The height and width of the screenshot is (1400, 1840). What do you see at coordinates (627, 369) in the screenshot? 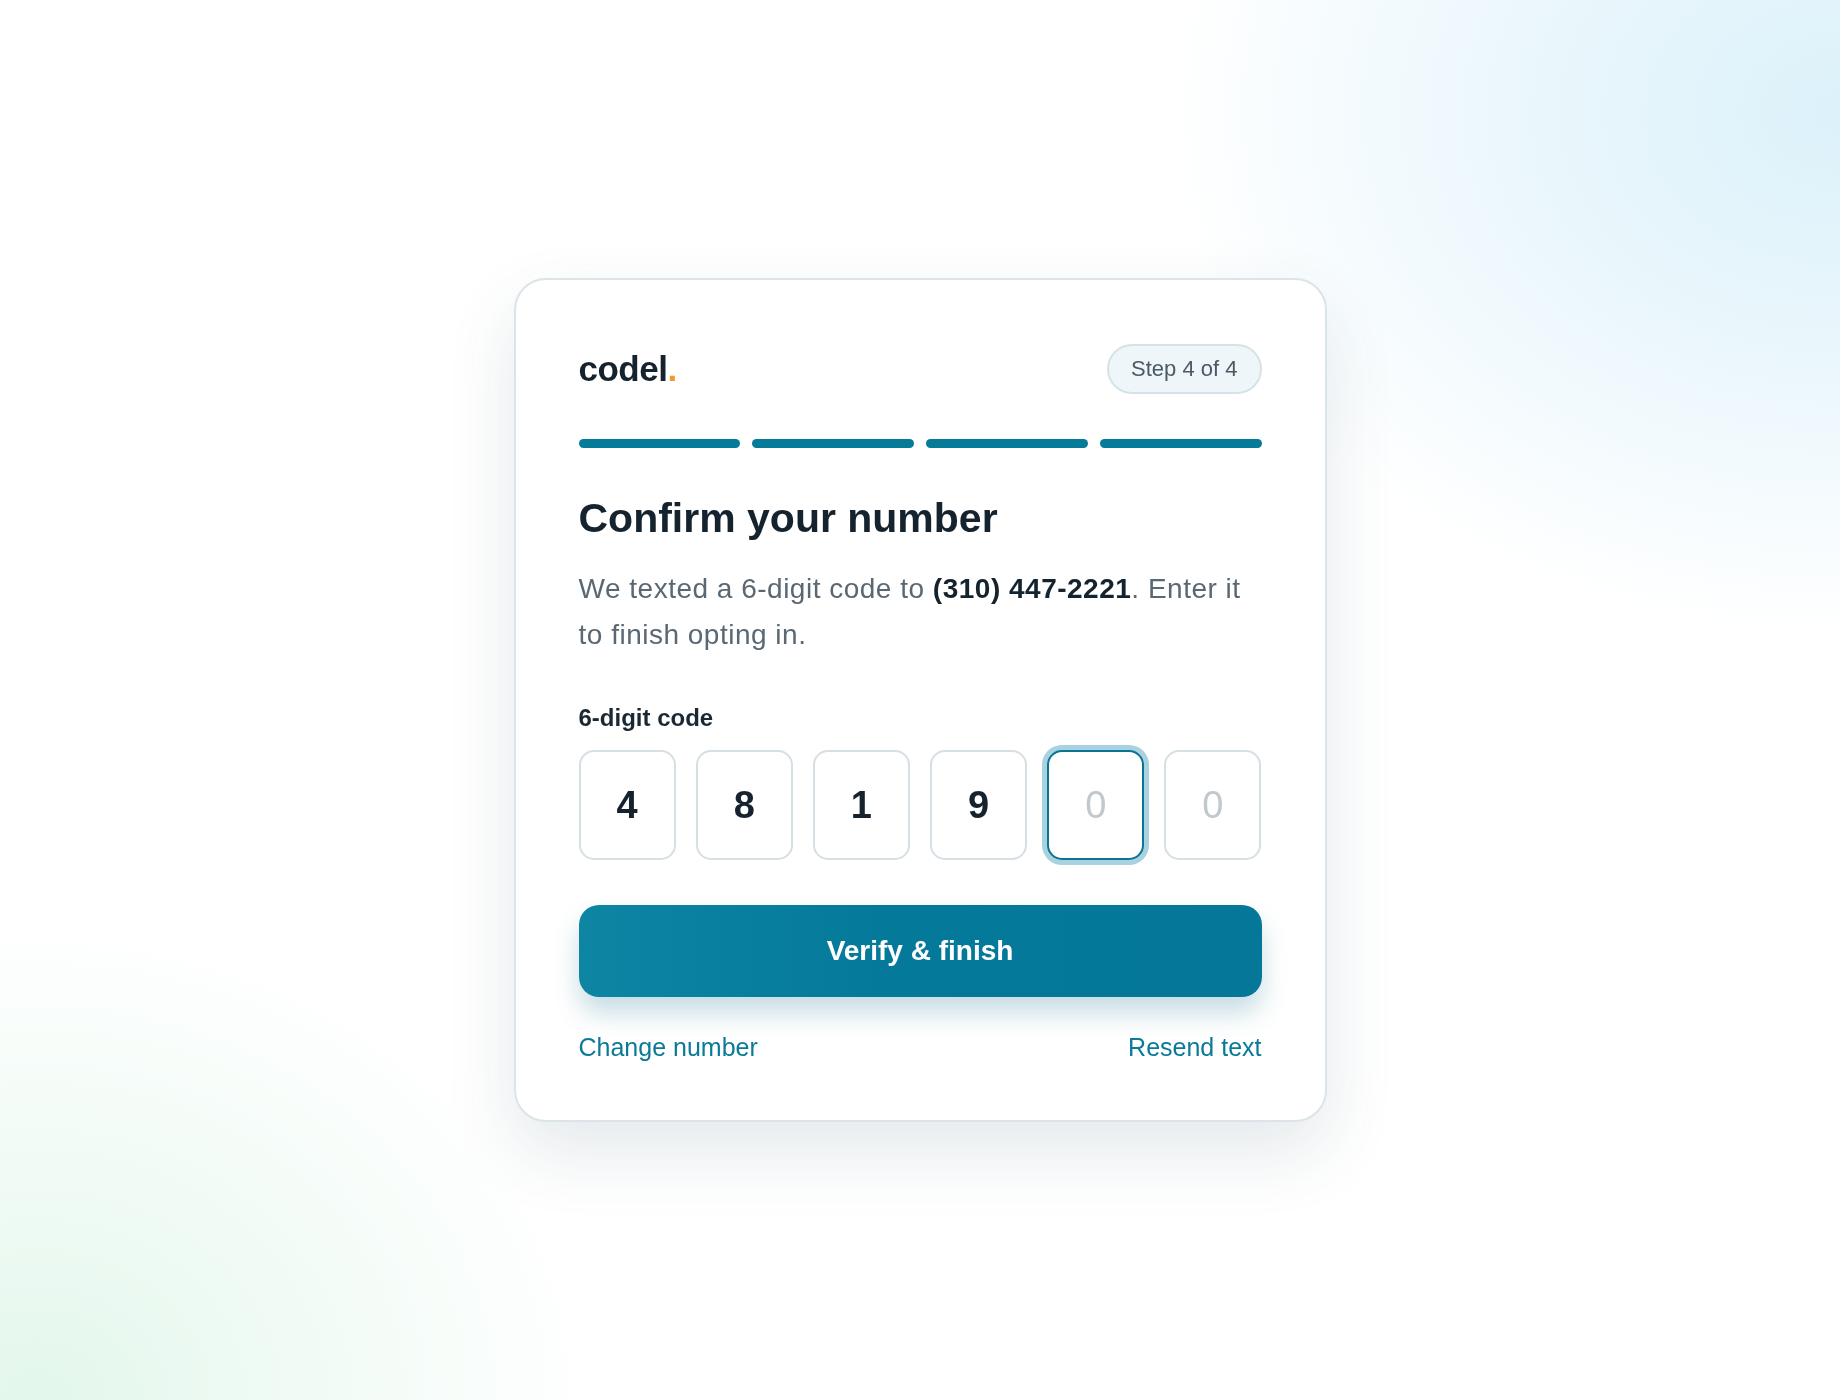
I see `brand-logo: codel.` at bounding box center [627, 369].